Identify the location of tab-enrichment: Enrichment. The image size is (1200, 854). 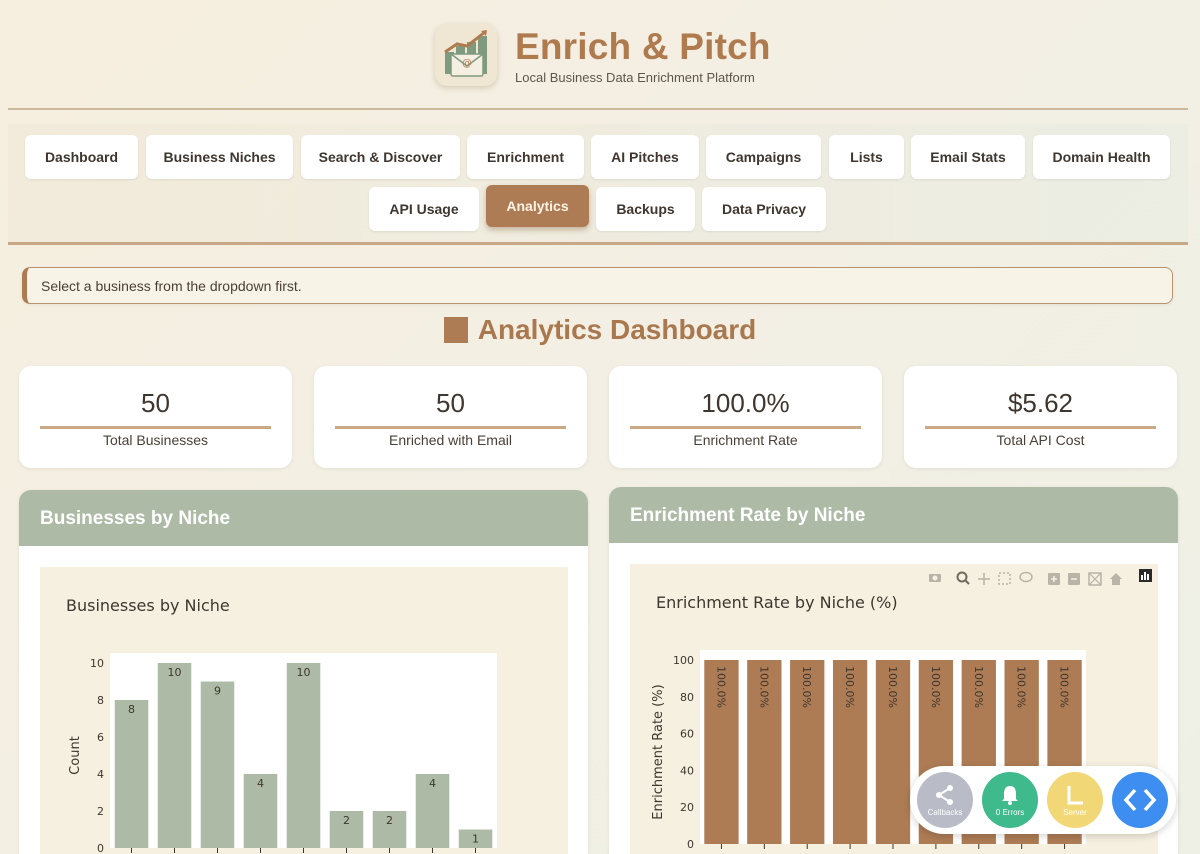
(525, 157).